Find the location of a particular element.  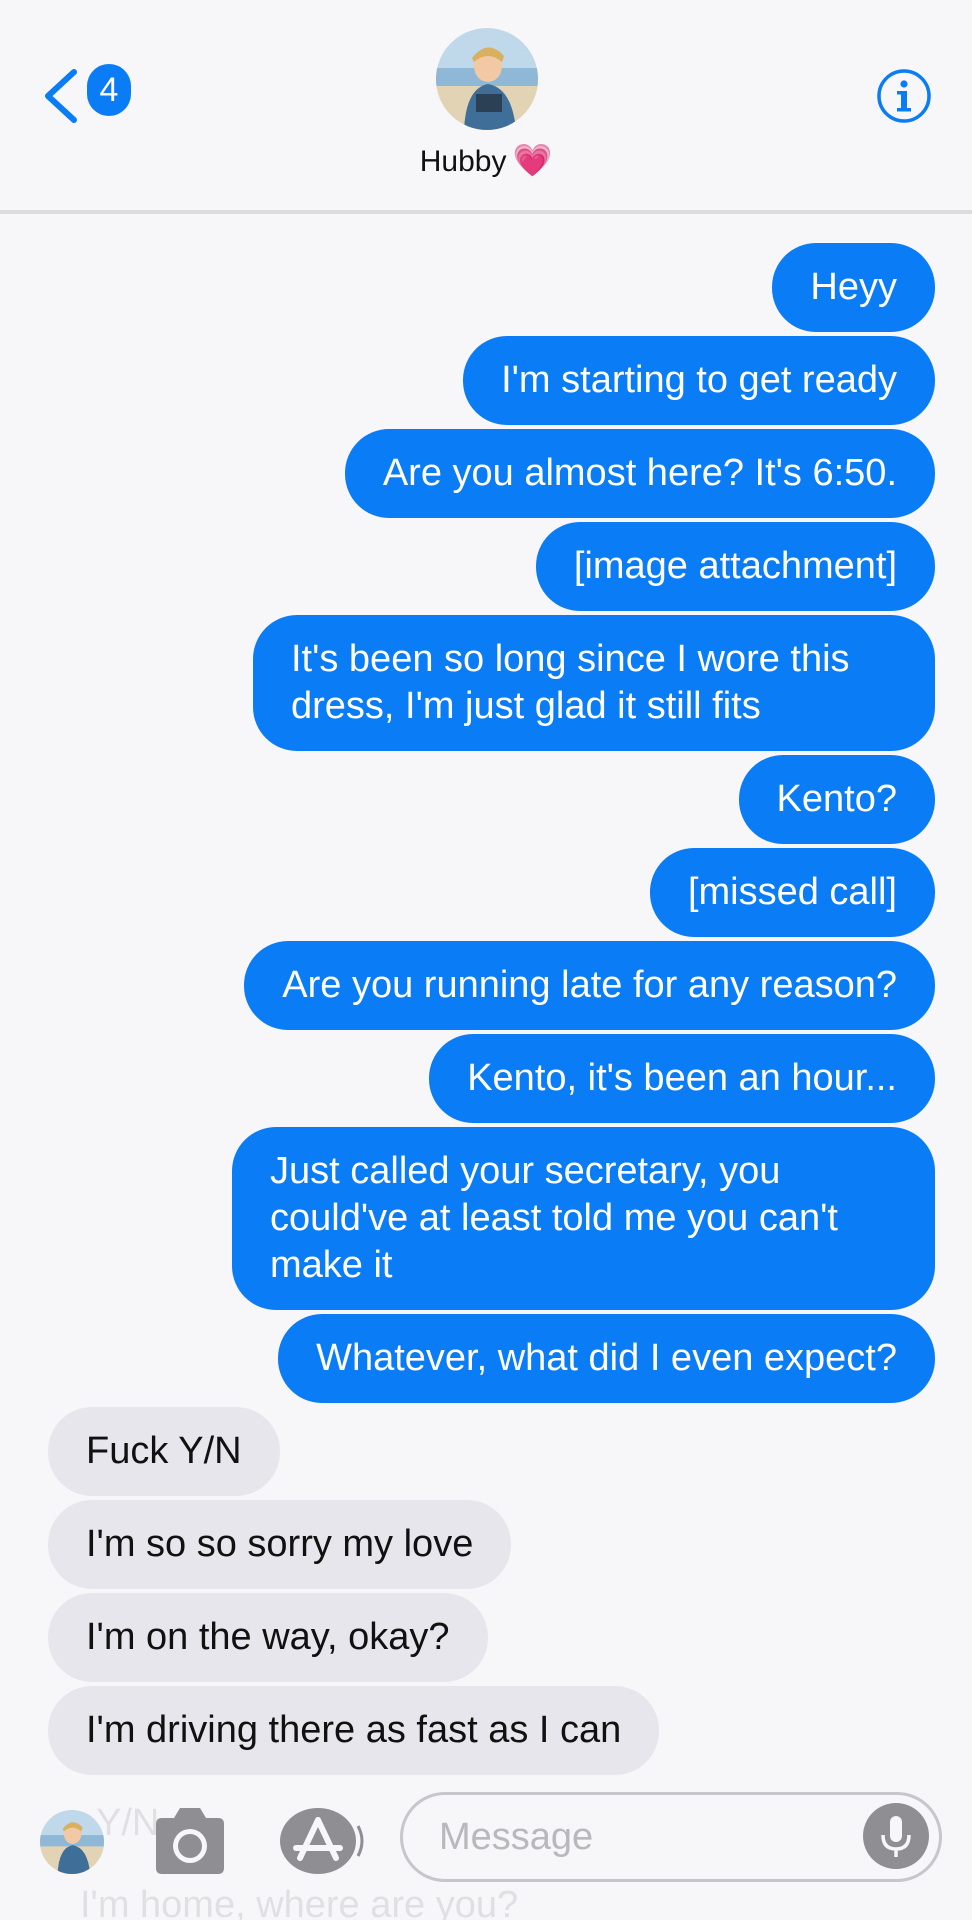

message-bubble-sent: Are you running late for any reason? is located at coordinates (589, 985).